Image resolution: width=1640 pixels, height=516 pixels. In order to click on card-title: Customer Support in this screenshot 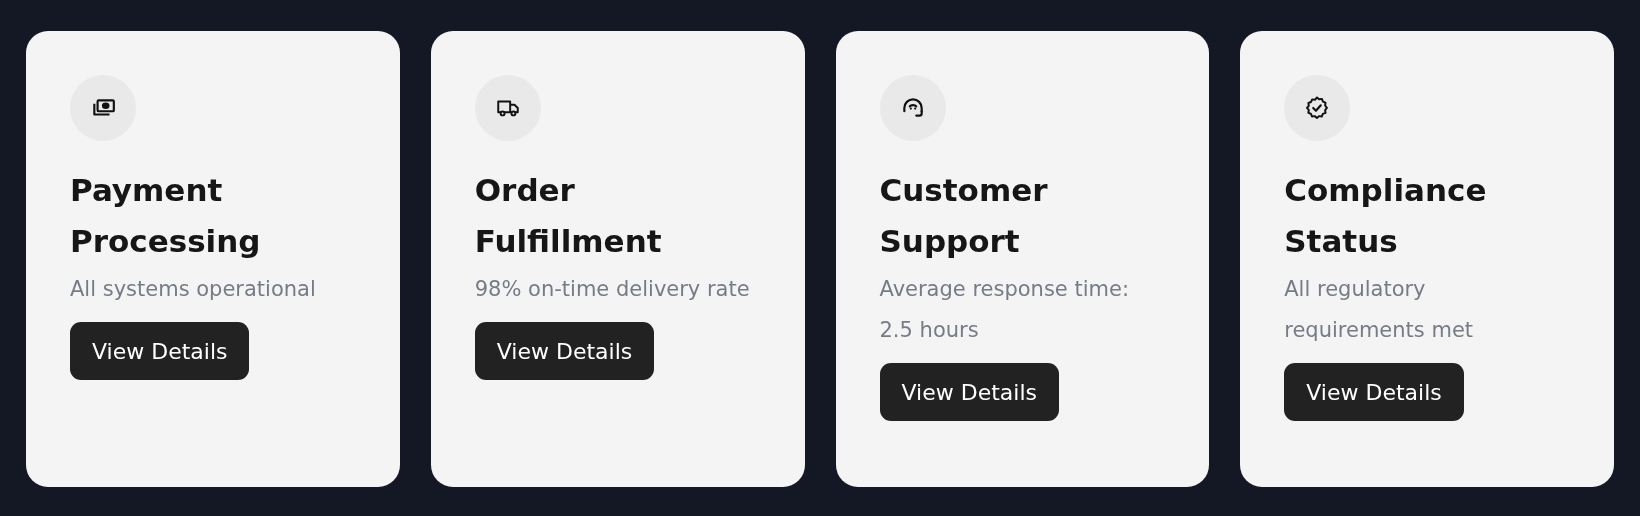, I will do `click(964, 216)`.